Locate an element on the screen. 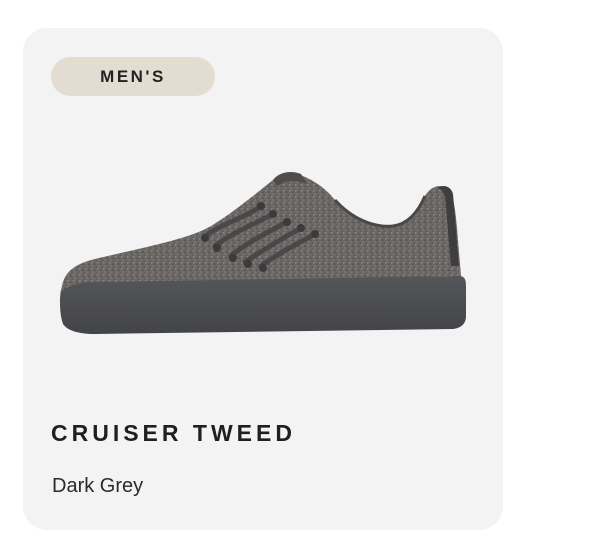  product-color: Dark Grey is located at coordinates (98, 486).